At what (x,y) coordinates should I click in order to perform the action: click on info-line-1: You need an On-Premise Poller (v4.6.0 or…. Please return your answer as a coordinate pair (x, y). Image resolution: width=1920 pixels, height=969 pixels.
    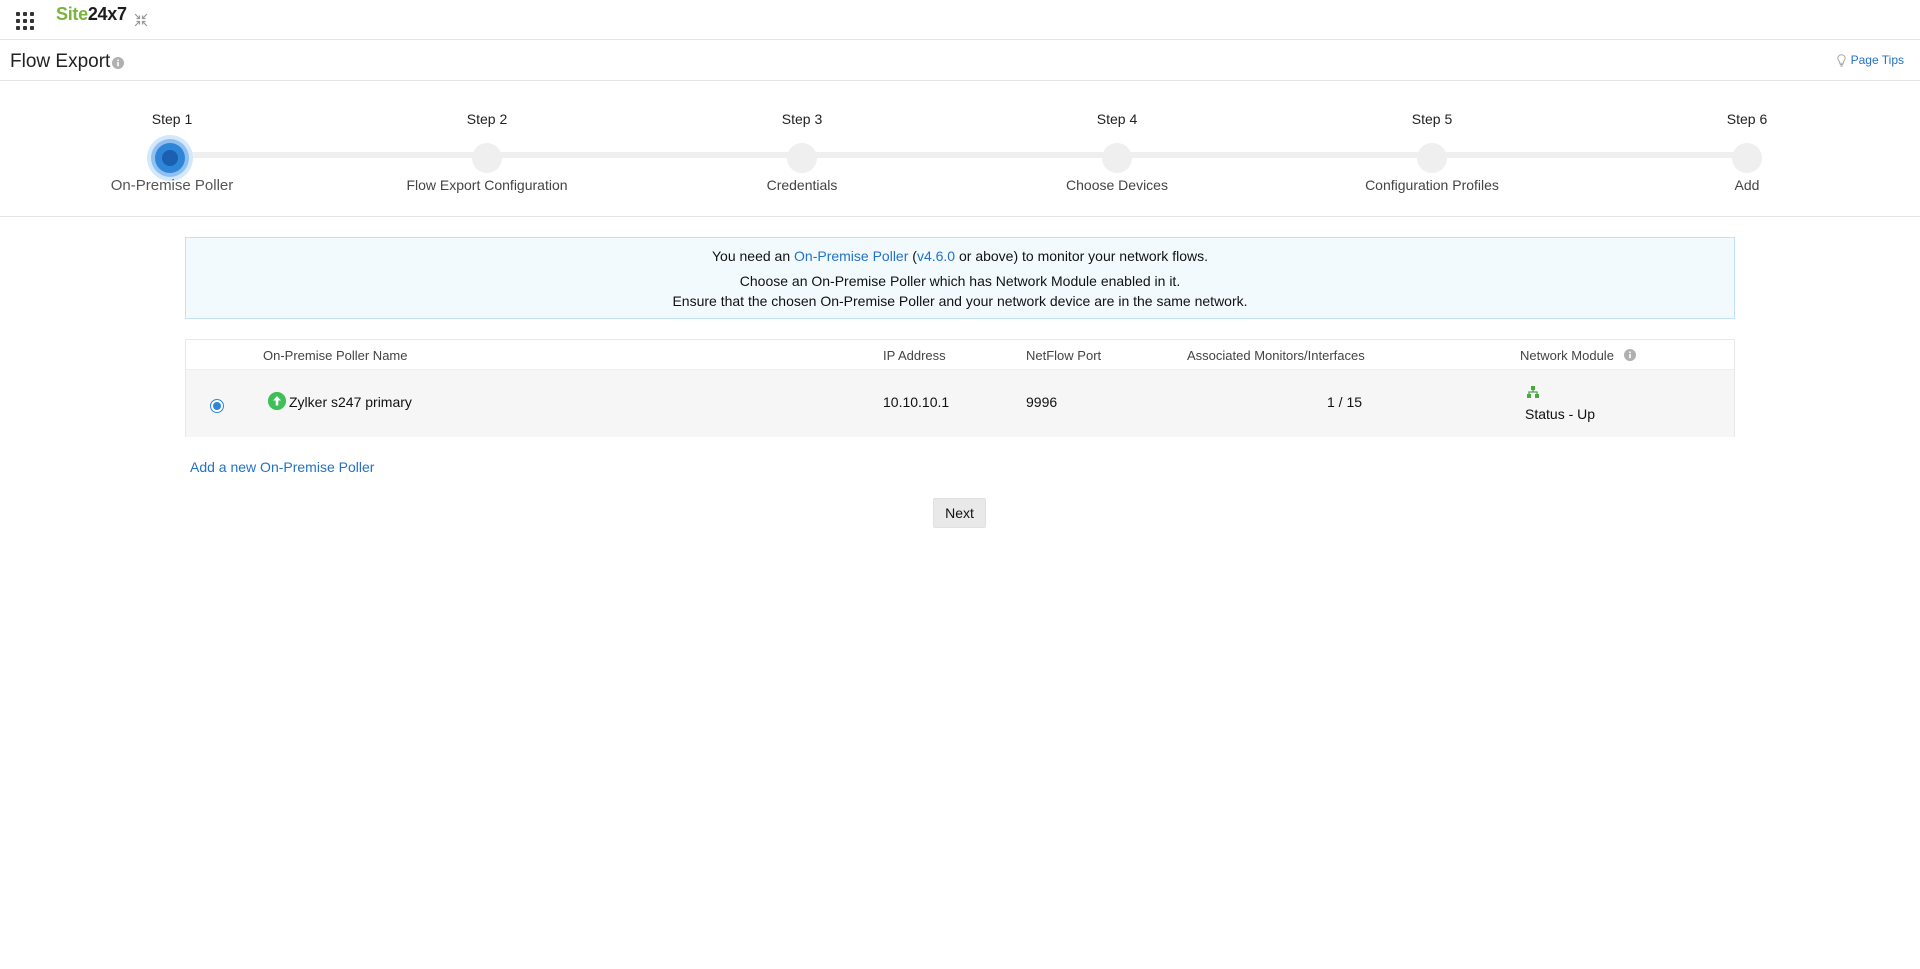
    Looking at the image, I should click on (960, 256).